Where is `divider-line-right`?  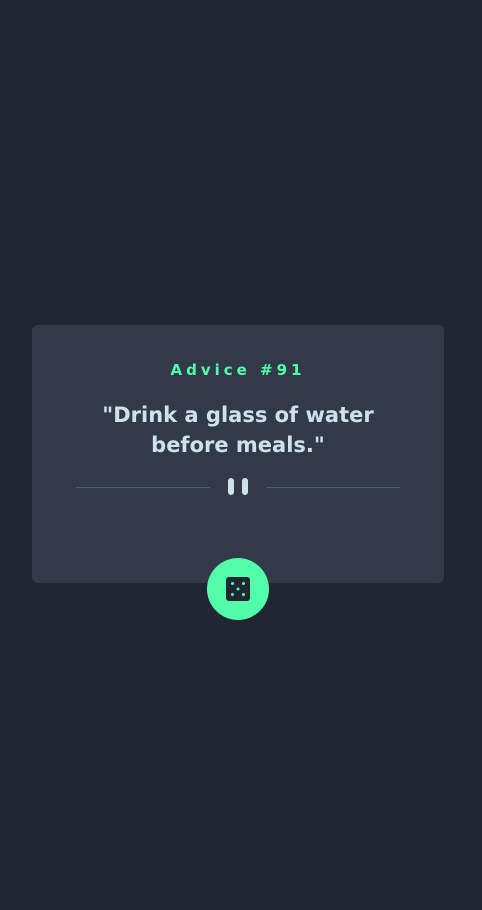
divider-line-right is located at coordinates (333, 487).